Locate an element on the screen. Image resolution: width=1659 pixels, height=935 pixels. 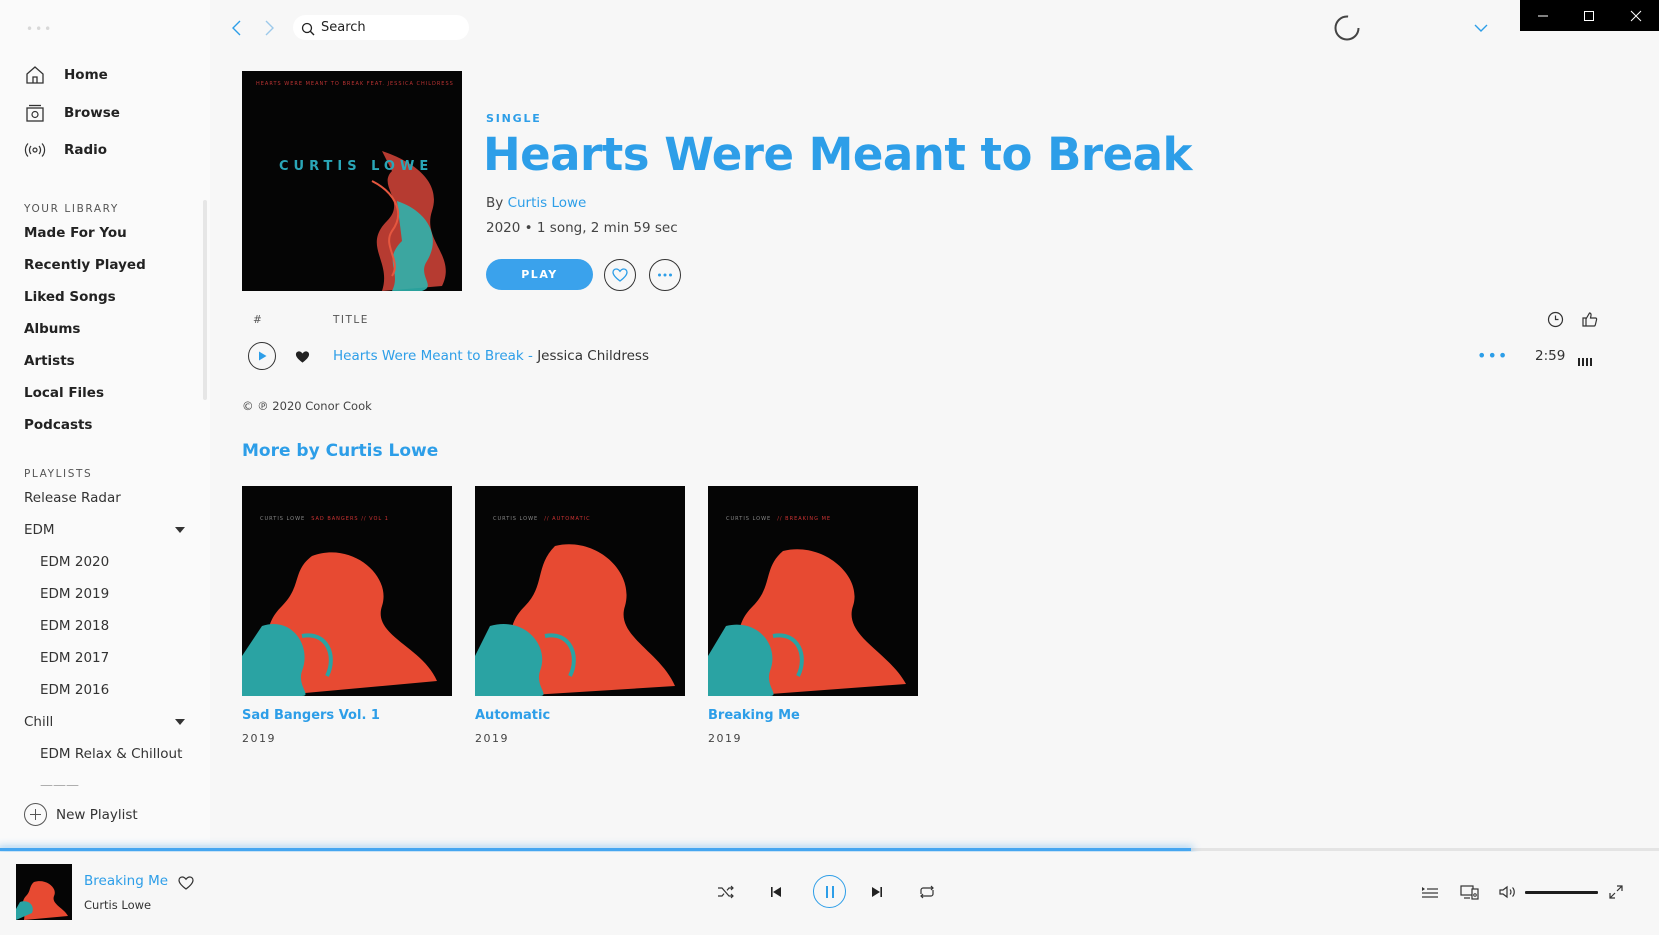
liked-heart-icon is located at coordinates (302, 356).